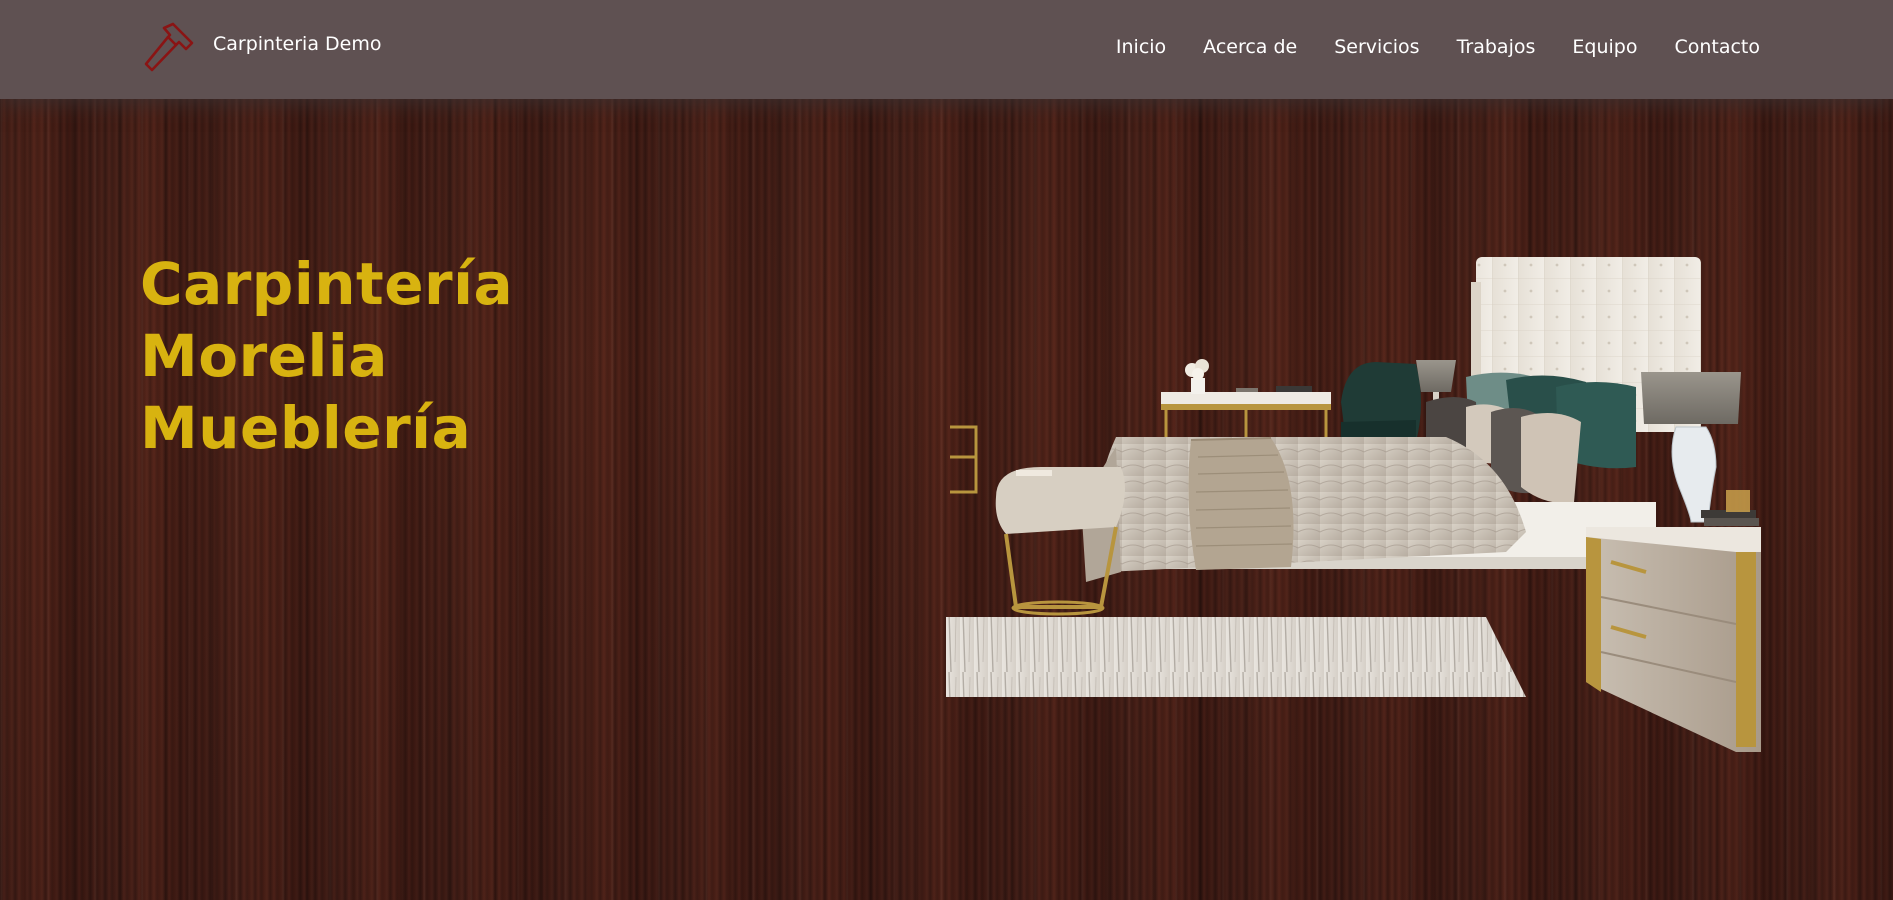  What do you see at coordinates (1496, 47) in the screenshot?
I see `nav-item-trabajos: Trabajos` at bounding box center [1496, 47].